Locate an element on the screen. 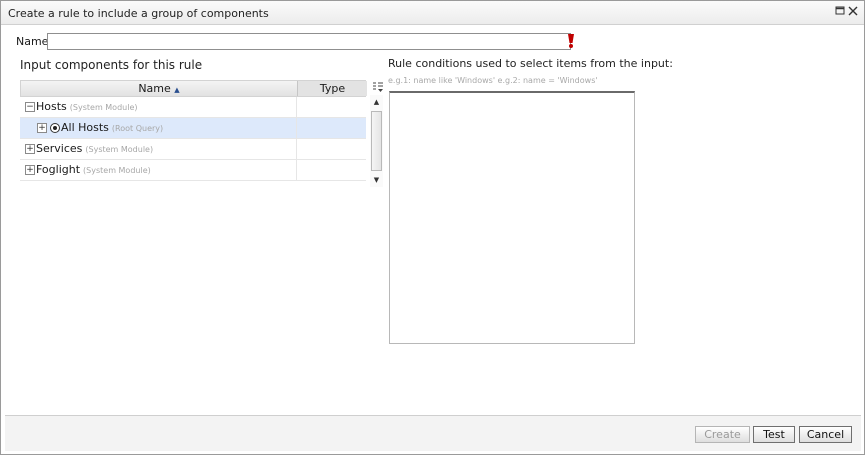  name-input is located at coordinates (309, 41).